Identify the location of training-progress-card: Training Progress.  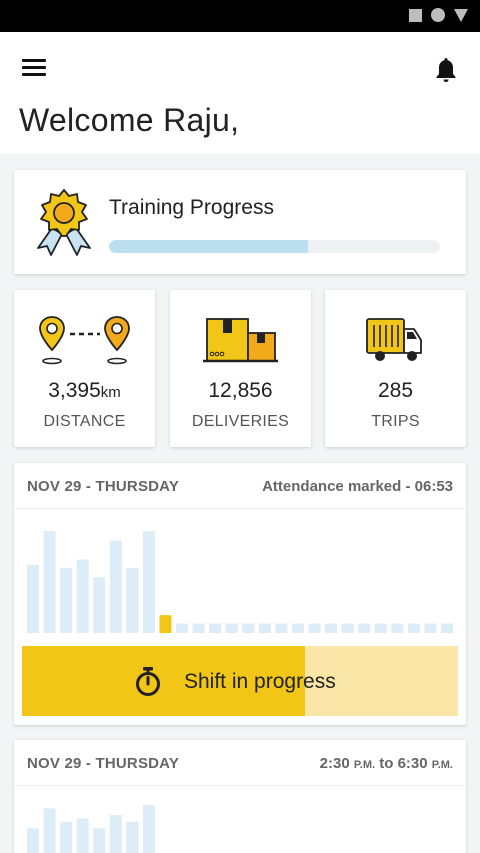
(240, 222).